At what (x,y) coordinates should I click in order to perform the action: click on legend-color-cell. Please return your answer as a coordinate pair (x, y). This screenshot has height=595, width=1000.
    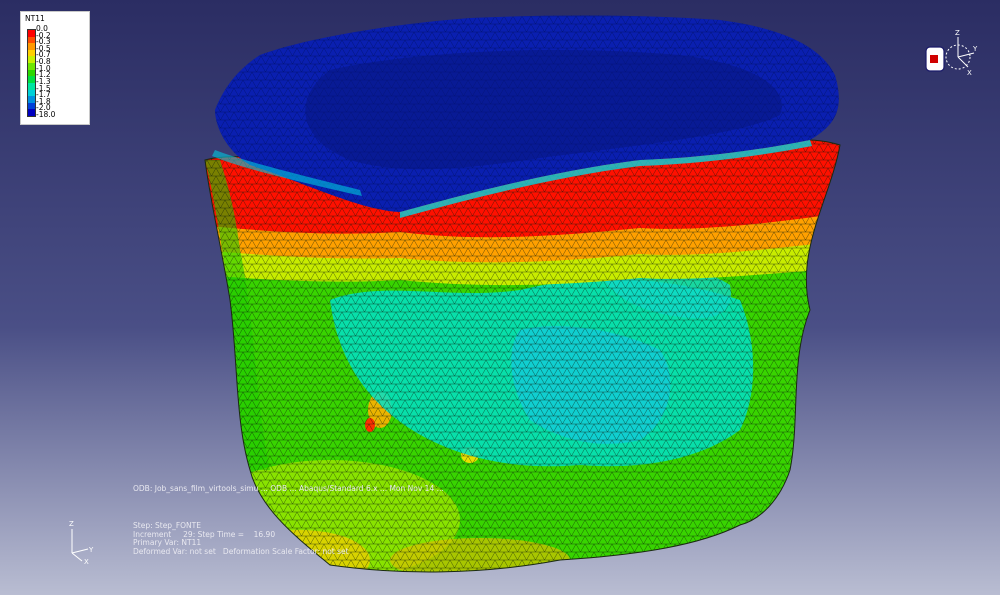
    Looking at the image, I should click on (31, 113).